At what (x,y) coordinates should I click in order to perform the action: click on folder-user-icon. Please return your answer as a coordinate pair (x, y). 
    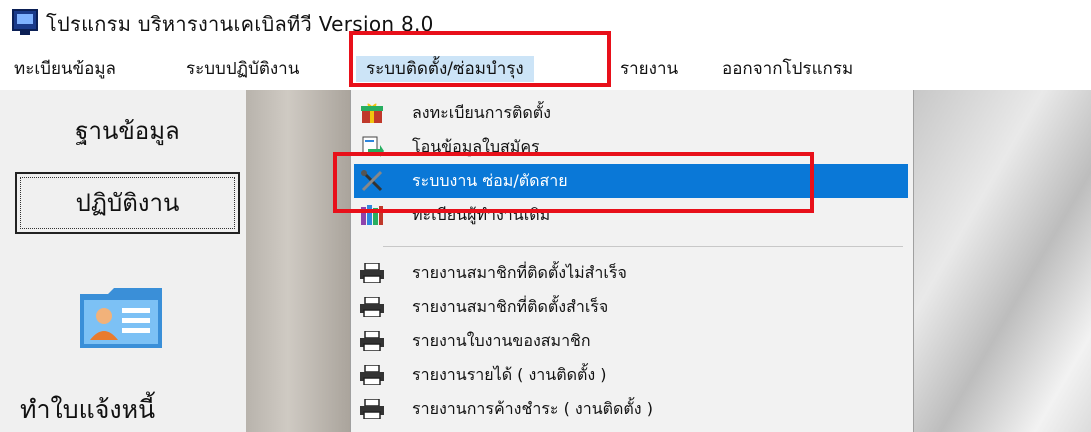
    Looking at the image, I should click on (121, 318).